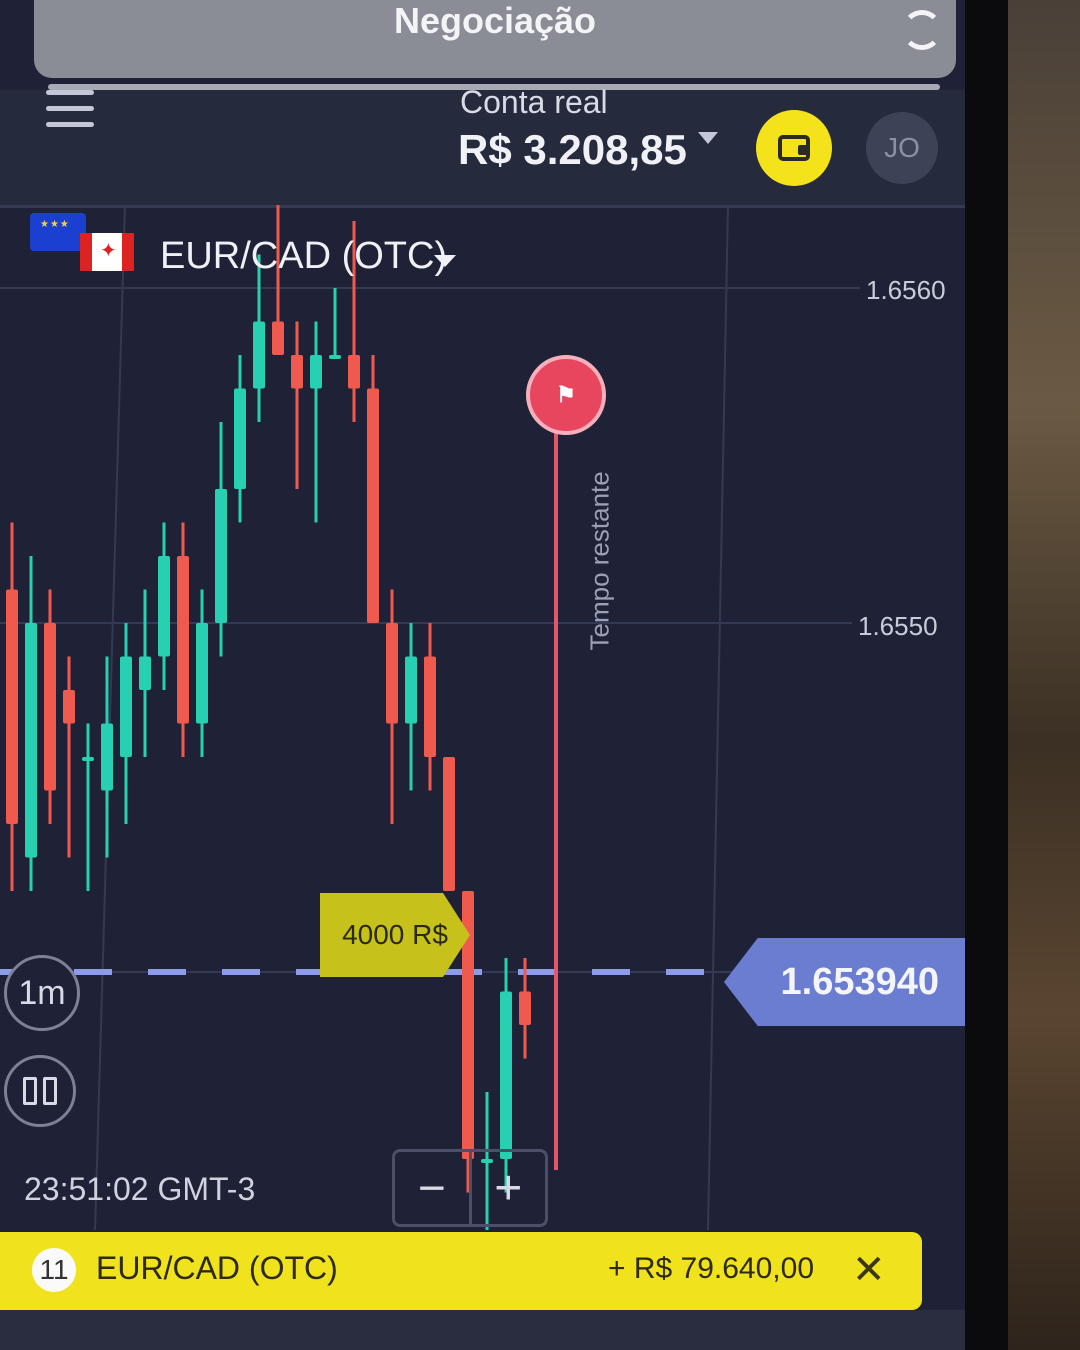 The image size is (1080, 1350). What do you see at coordinates (922, 30) in the screenshot?
I see `refresh-icon` at bounding box center [922, 30].